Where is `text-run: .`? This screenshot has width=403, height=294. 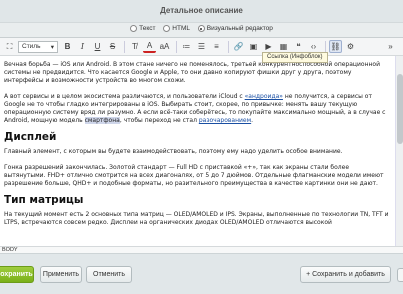 text-run: . is located at coordinates (252, 120).